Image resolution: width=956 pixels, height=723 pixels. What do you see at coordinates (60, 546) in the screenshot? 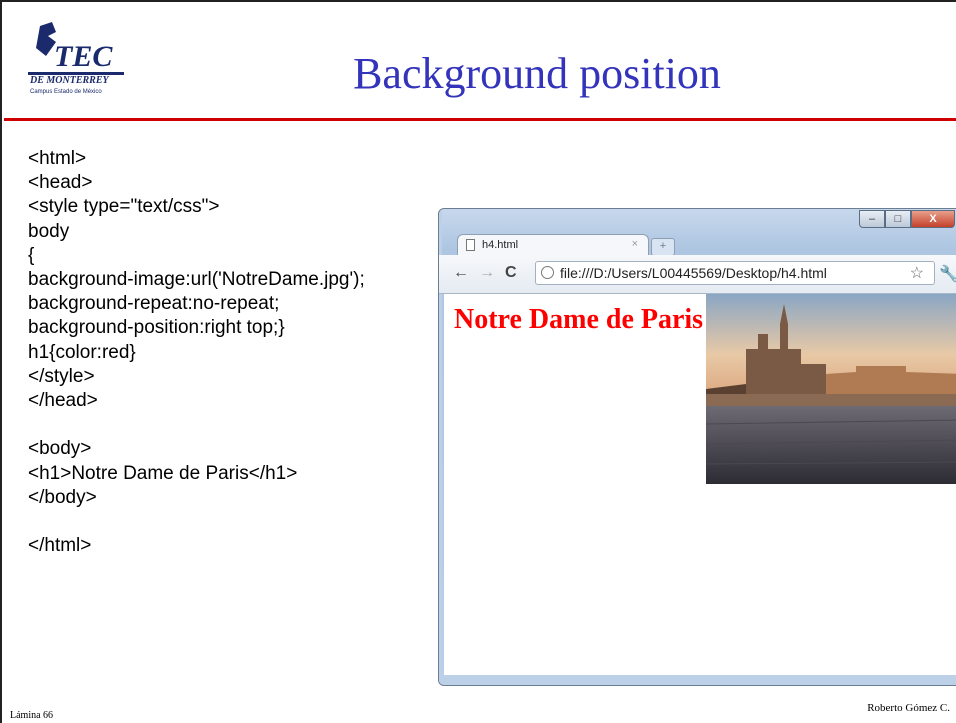
I see `code-line: </html>` at bounding box center [60, 546].